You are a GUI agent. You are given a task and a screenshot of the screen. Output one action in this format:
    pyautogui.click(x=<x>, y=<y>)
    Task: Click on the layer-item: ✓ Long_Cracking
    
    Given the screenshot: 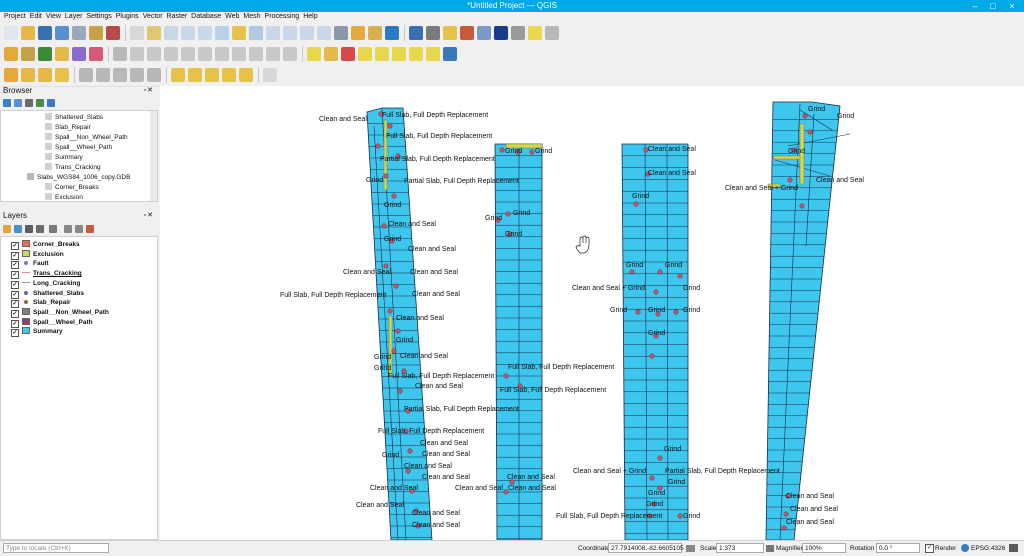 What is the action you would take?
    pyautogui.click(x=45, y=284)
    